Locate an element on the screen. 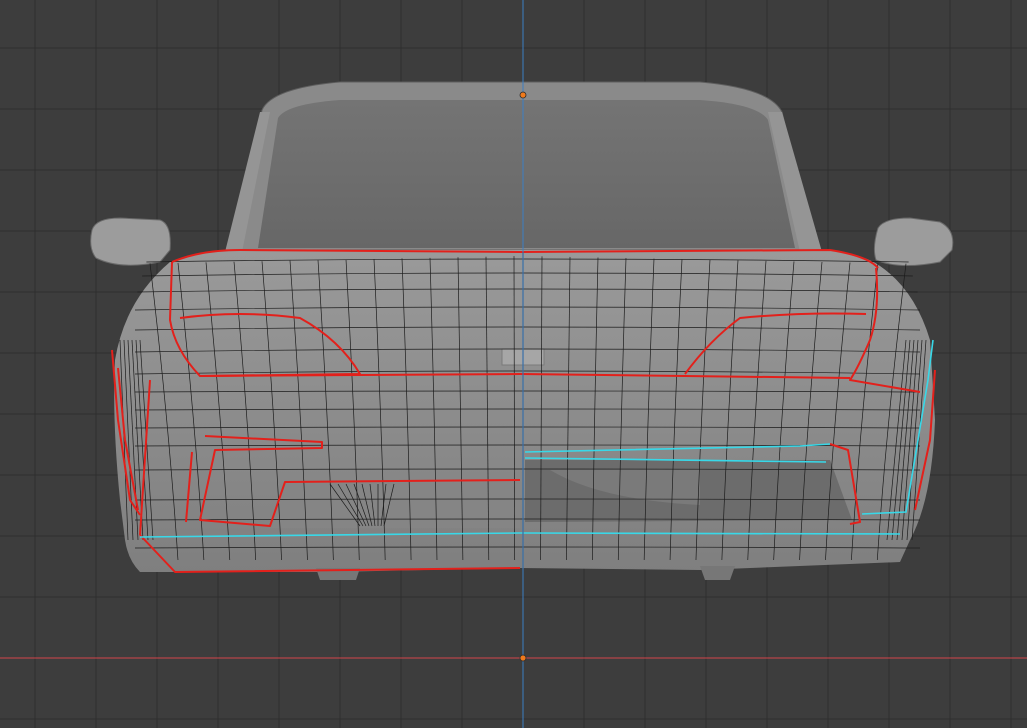 This screenshot has width=1027, height=728. intake-inner-left is located at coordinates (396, 505).